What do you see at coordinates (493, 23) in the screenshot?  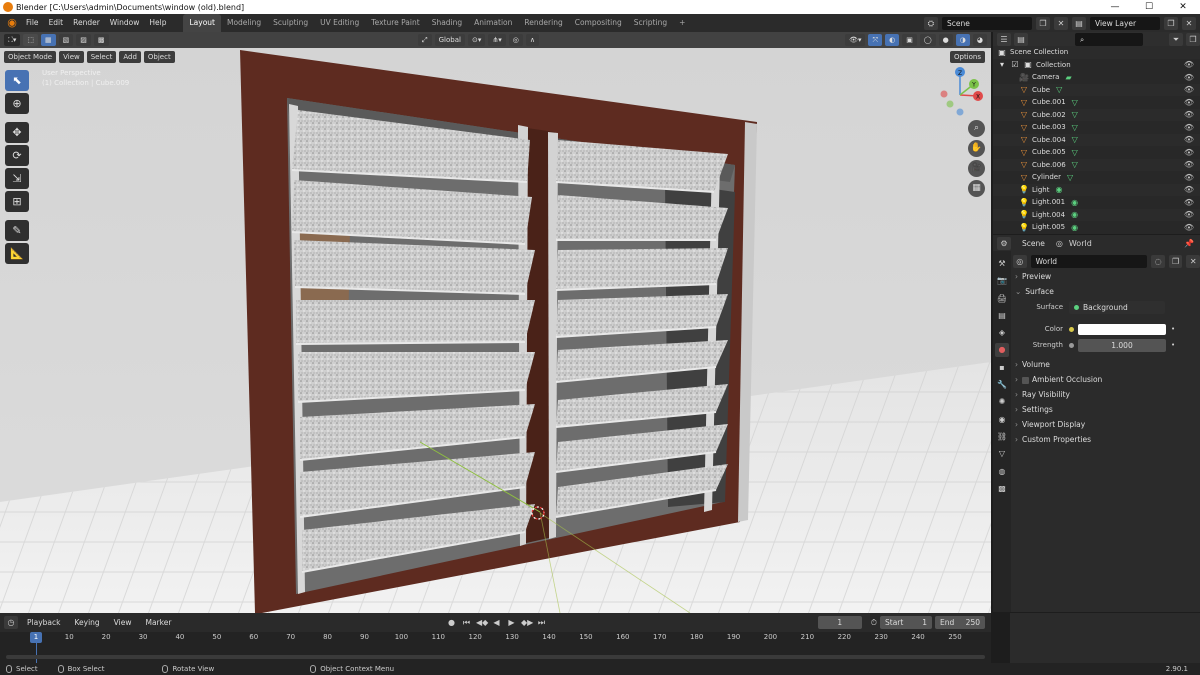 I see `tab-animation: Animation` at bounding box center [493, 23].